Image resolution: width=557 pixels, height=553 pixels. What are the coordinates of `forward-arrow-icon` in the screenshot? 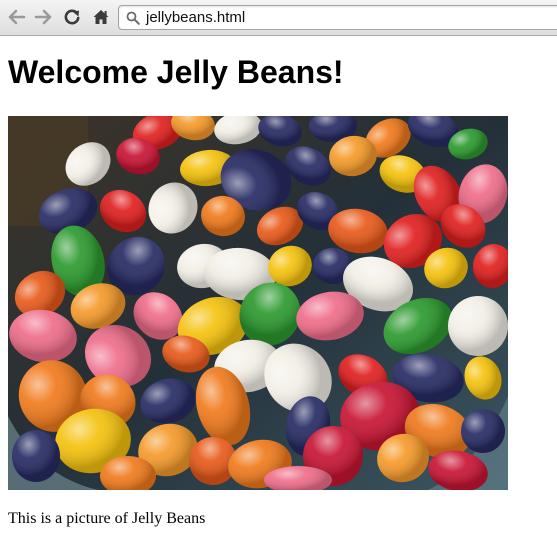 It's located at (43, 17).